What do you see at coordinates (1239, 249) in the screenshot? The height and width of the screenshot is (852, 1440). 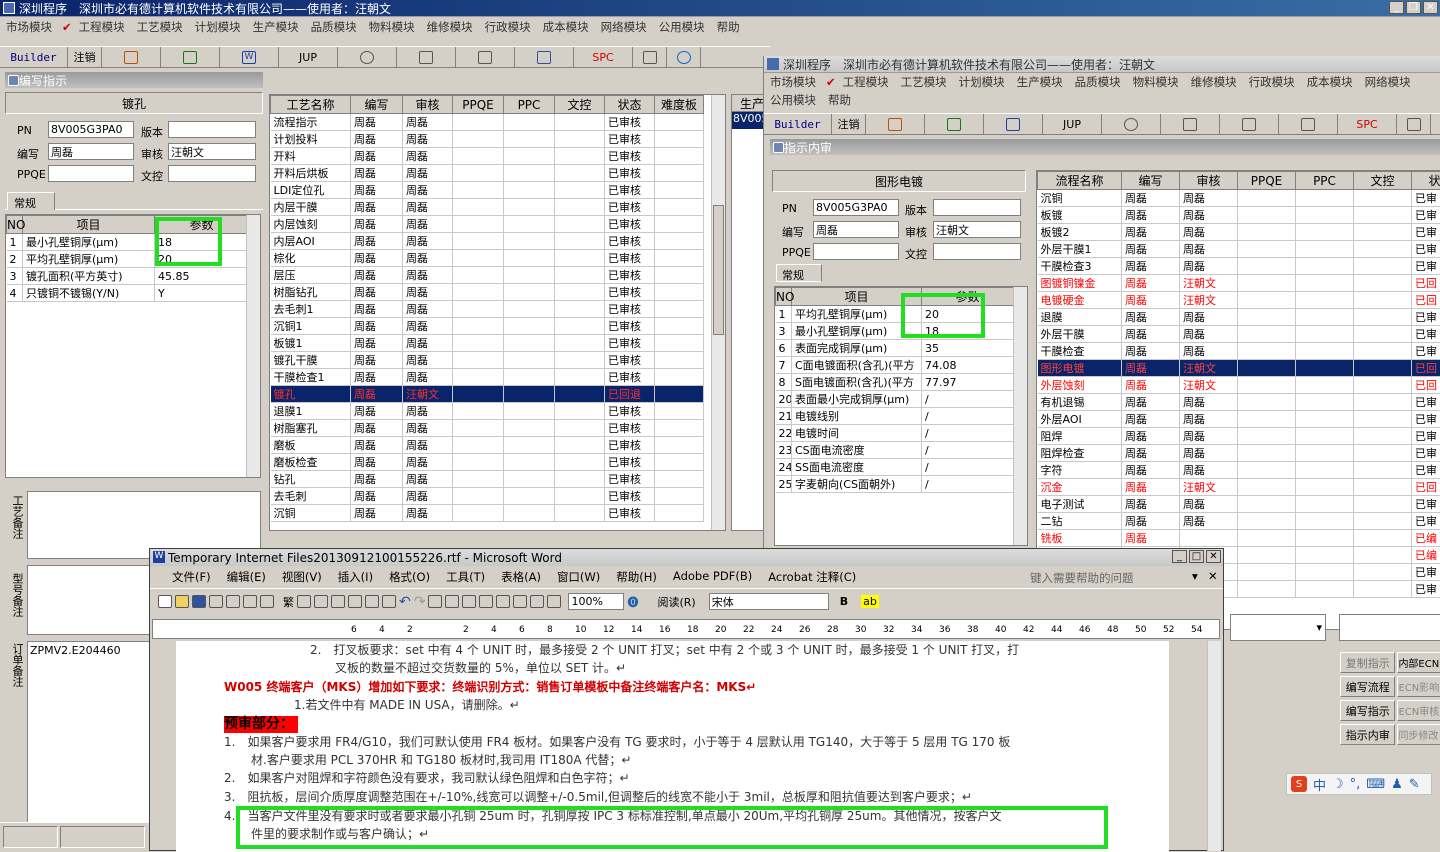 I see `table-row: 外层干膜1周磊周磊已审` at bounding box center [1239, 249].